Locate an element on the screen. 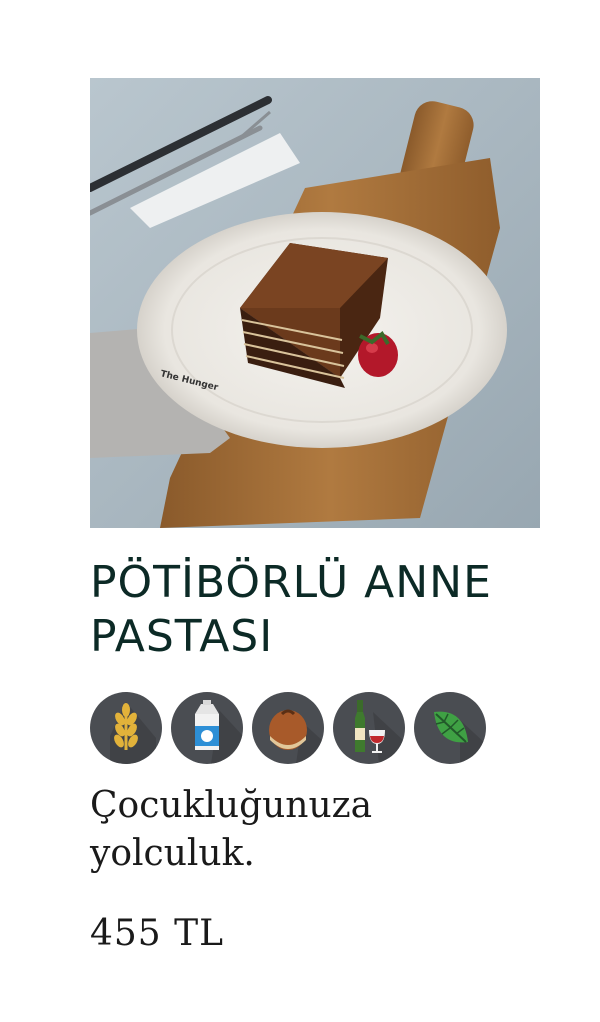 The image size is (600, 1022). product-price: 455 TL is located at coordinates (157, 933).